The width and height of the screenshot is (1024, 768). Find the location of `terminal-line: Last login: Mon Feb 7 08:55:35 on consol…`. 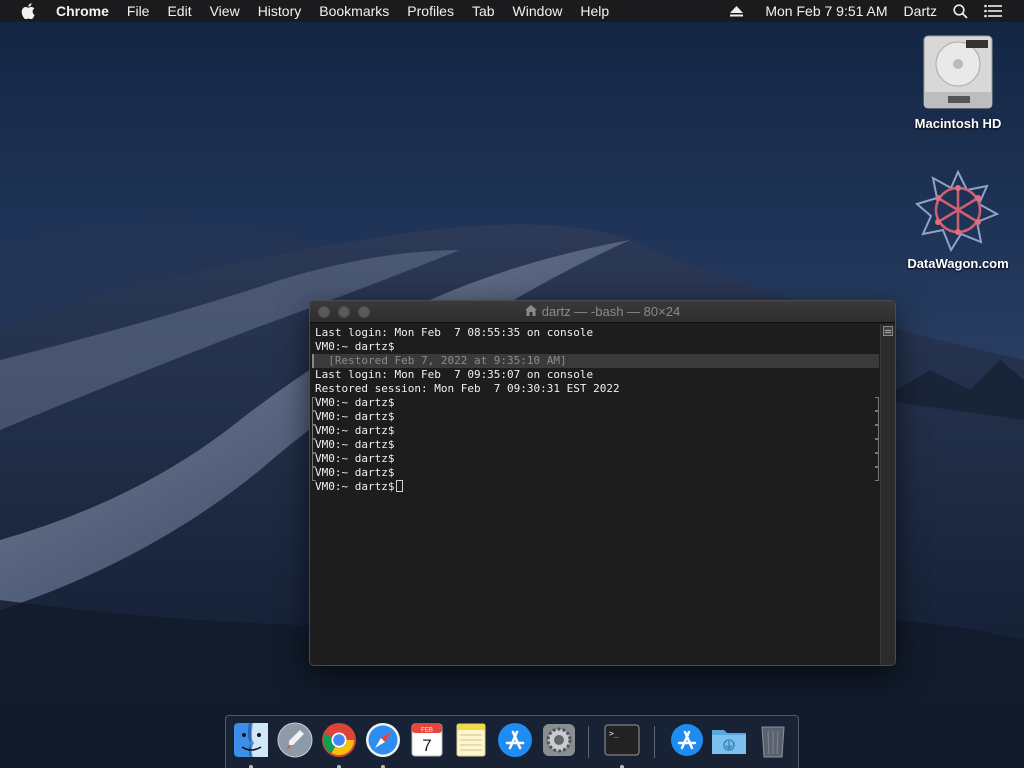

terminal-line: Last login: Mon Feb 7 08:55:35 on consol… is located at coordinates (454, 332).